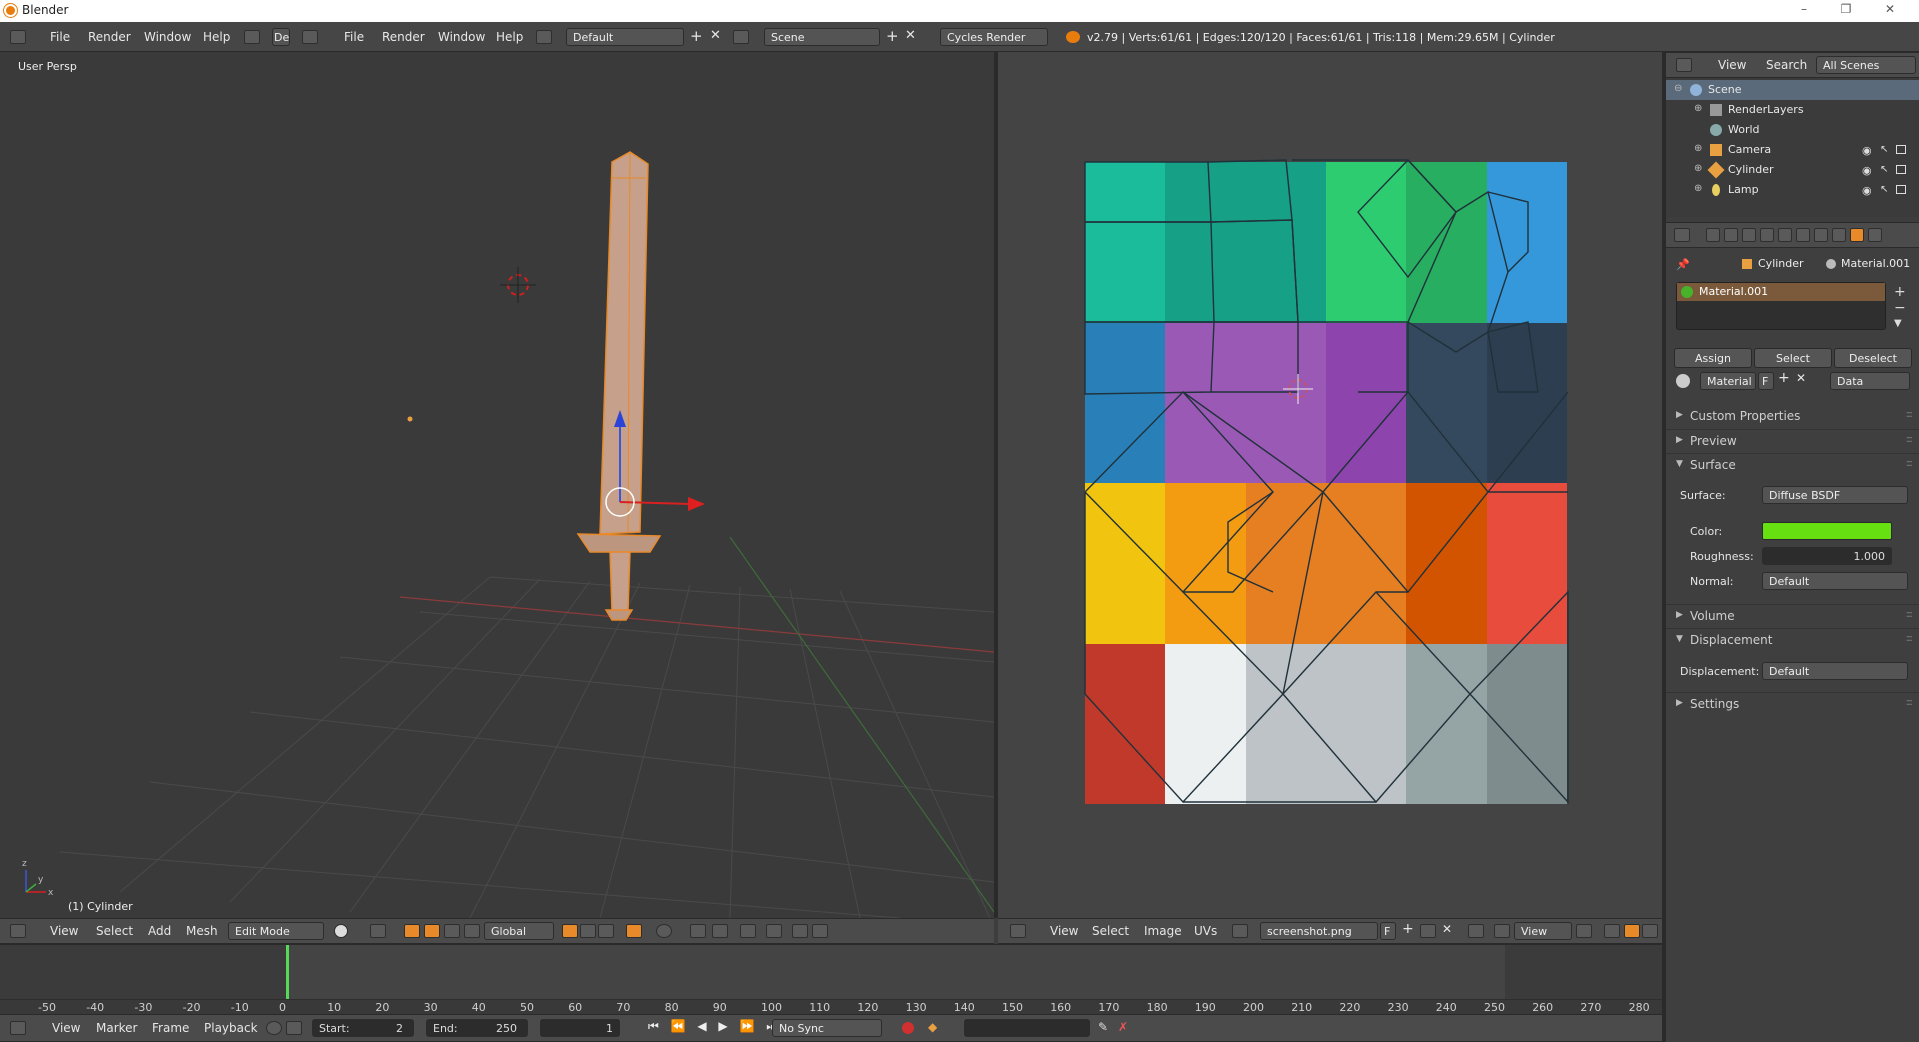 This screenshot has width=1919, height=1042. What do you see at coordinates (994, 37) in the screenshot?
I see `render-engine-select: Cycles Render` at bounding box center [994, 37].